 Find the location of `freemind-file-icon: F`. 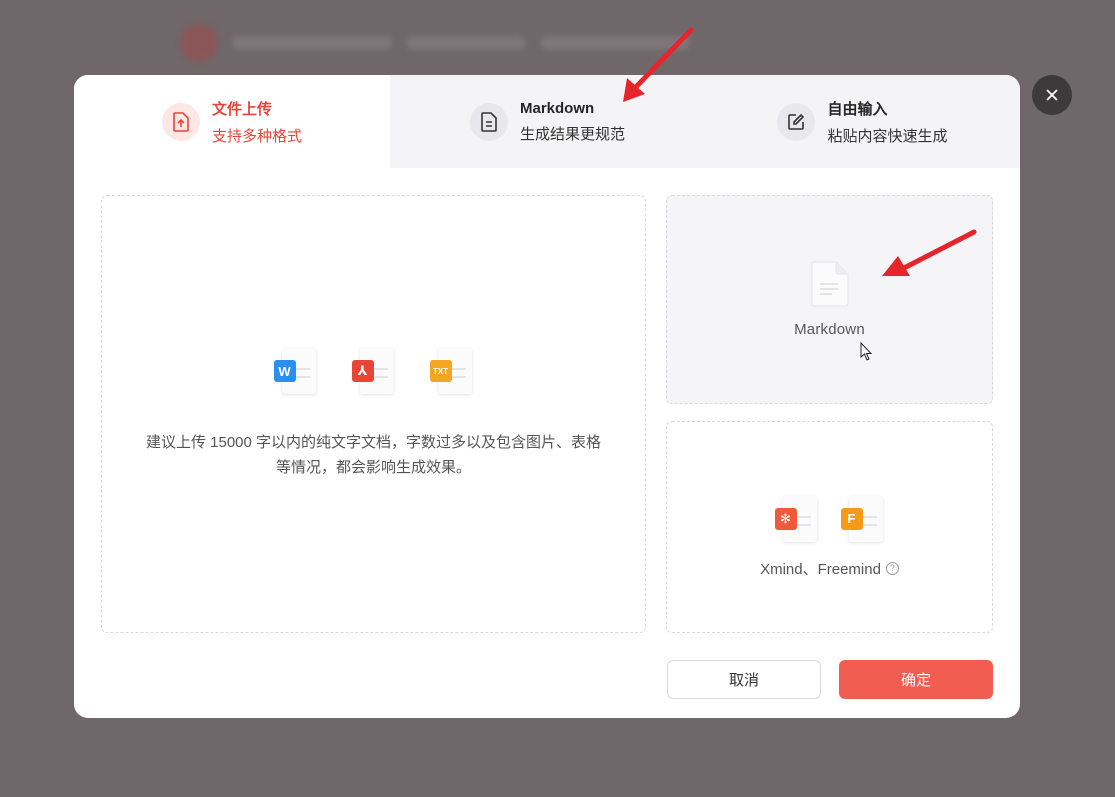

freemind-file-icon: F is located at coordinates (862, 519).